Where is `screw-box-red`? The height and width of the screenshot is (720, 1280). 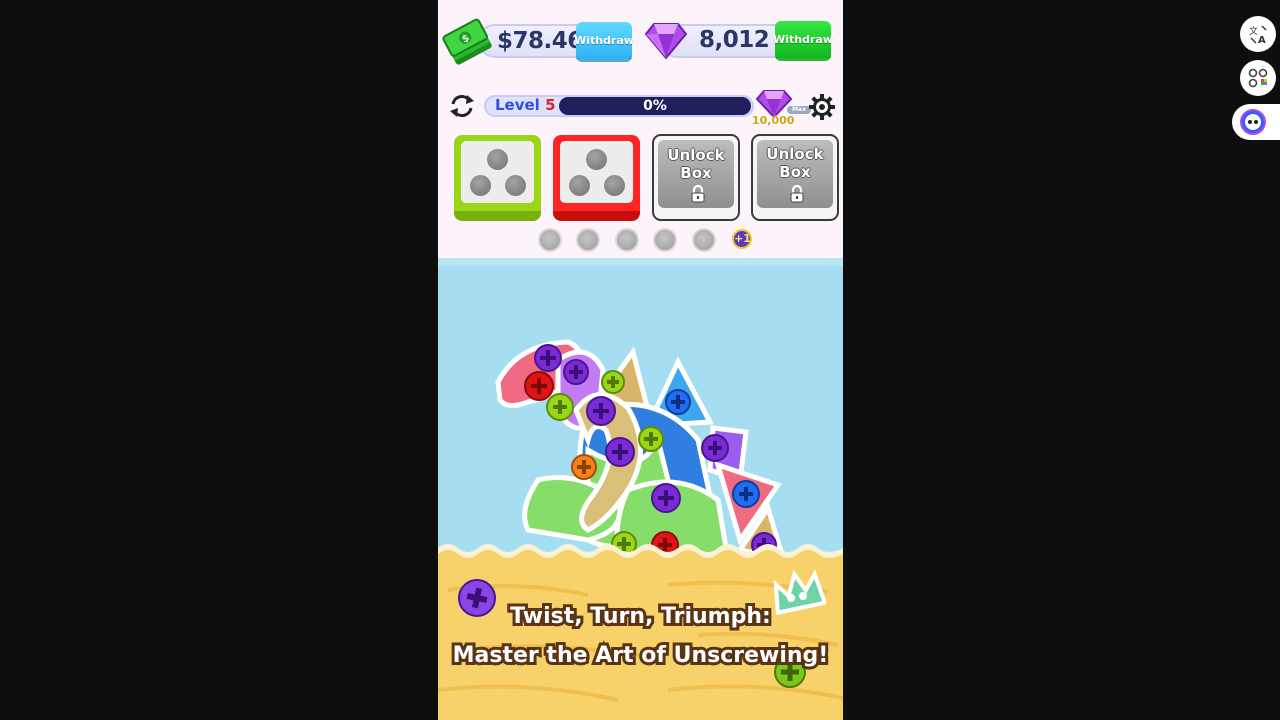 screw-box-red is located at coordinates (596, 178).